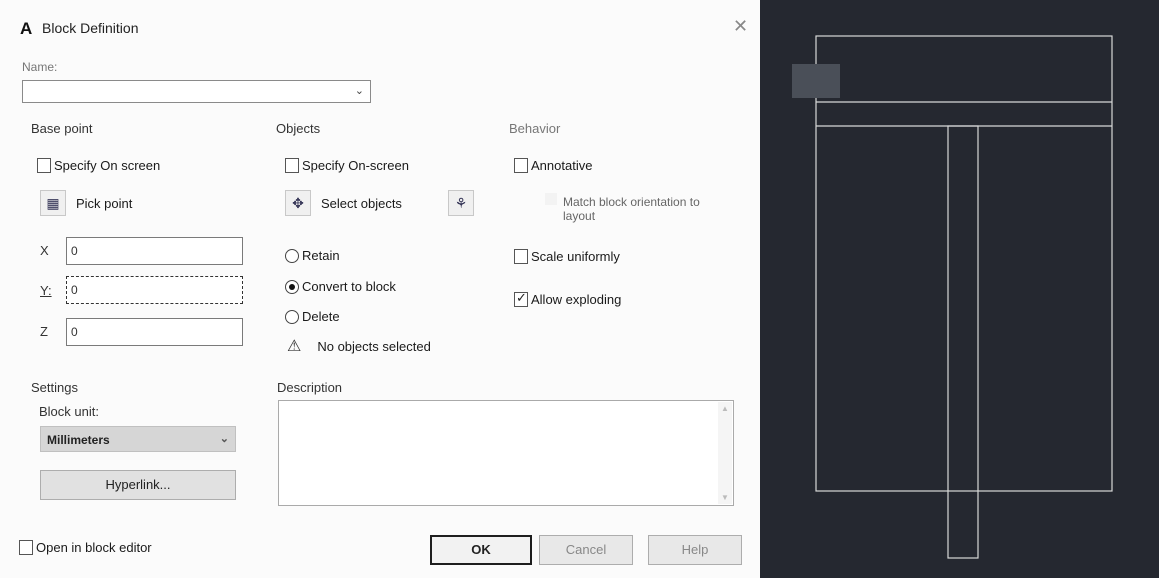 The width and height of the screenshot is (1159, 578). I want to click on quick-select-icon: ⚘, so click(461, 203).